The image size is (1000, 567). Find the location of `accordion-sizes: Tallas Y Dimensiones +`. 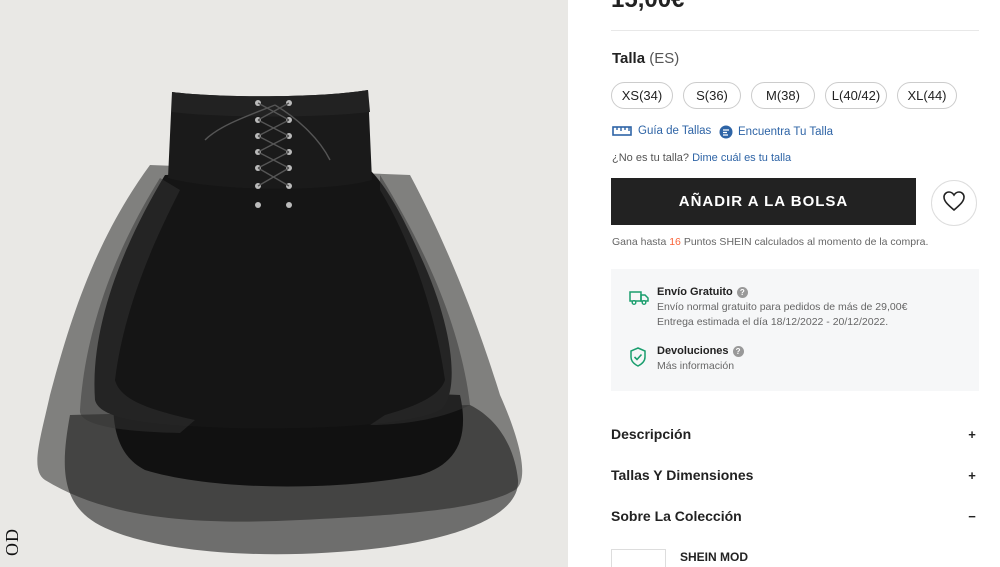

accordion-sizes: Tallas Y Dimensiones + is located at coordinates (795, 475).